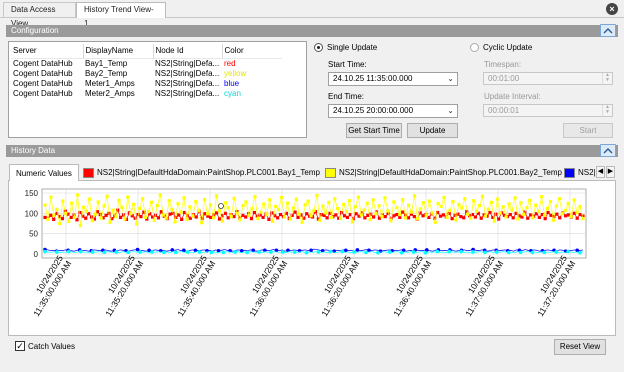 This screenshot has height=372, width=624. I want to click on tab-data-access-view: Data Access View, so click(39, 15).